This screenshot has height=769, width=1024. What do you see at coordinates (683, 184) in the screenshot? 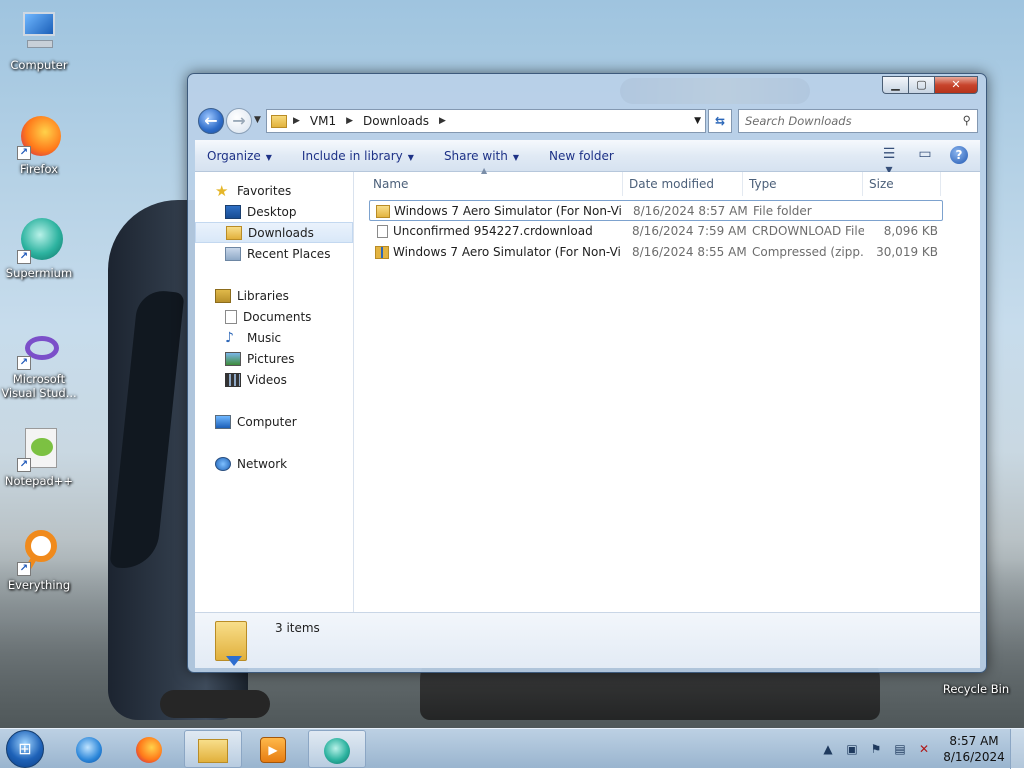
I see `column-date-modified: Date modified` at bounding box center [683, 184].